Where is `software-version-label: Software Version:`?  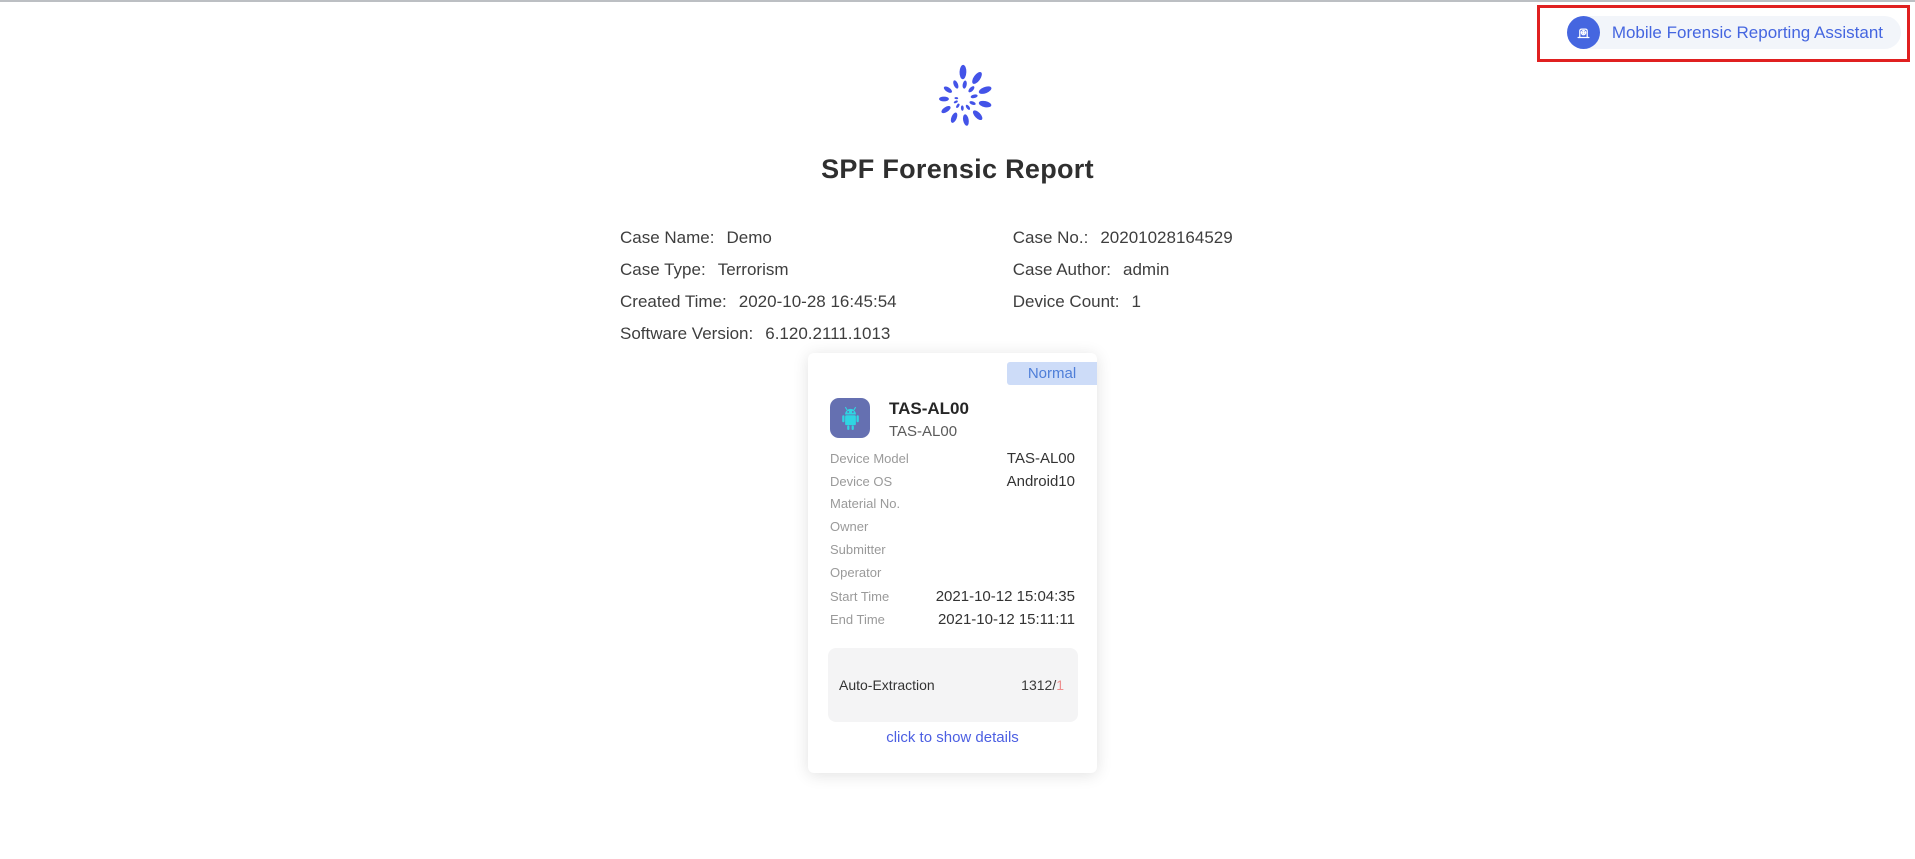
software-version-label: Software Version: is located at coordinates (687, 333).